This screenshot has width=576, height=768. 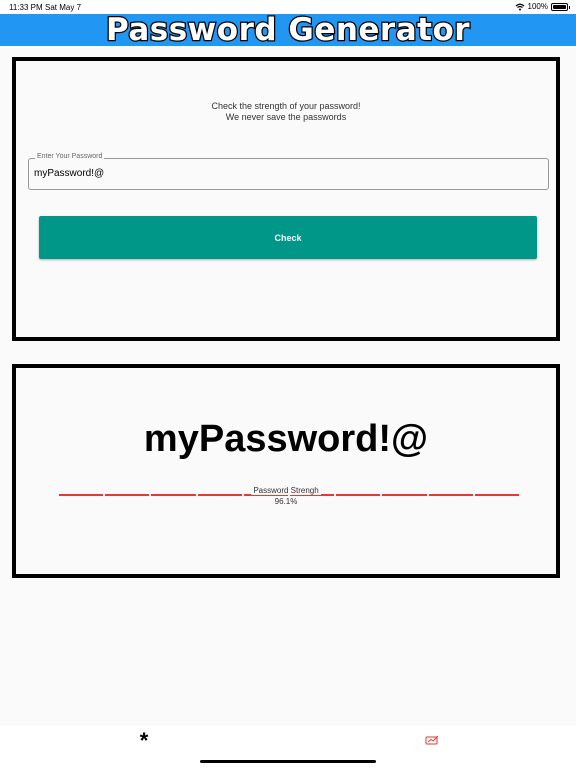 What do you see at coordinates (286, 117) in the screenshot?
I see `intro-line-2: We never save the passwords` at bounding box center [286, 117].